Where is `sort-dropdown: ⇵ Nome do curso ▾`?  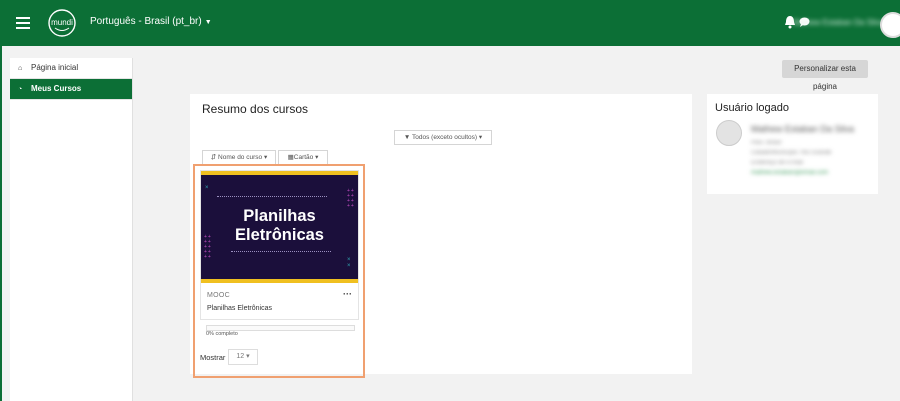
sort-dropdown: ⇵ Nome do curso ▾ is located at coordinates (239, 157).